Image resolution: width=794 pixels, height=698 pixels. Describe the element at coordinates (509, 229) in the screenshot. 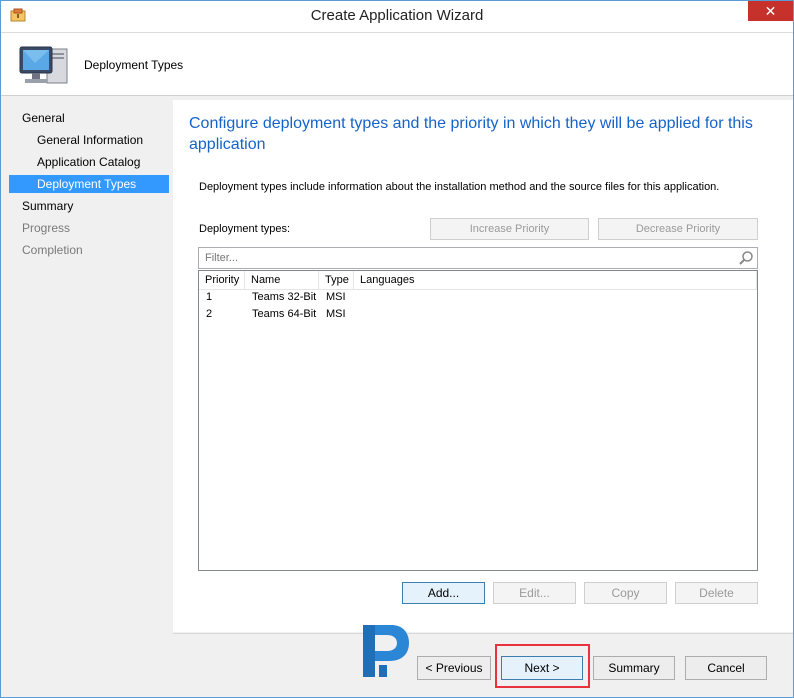

I see `increase-priority-button: Increase Priority` at that location.